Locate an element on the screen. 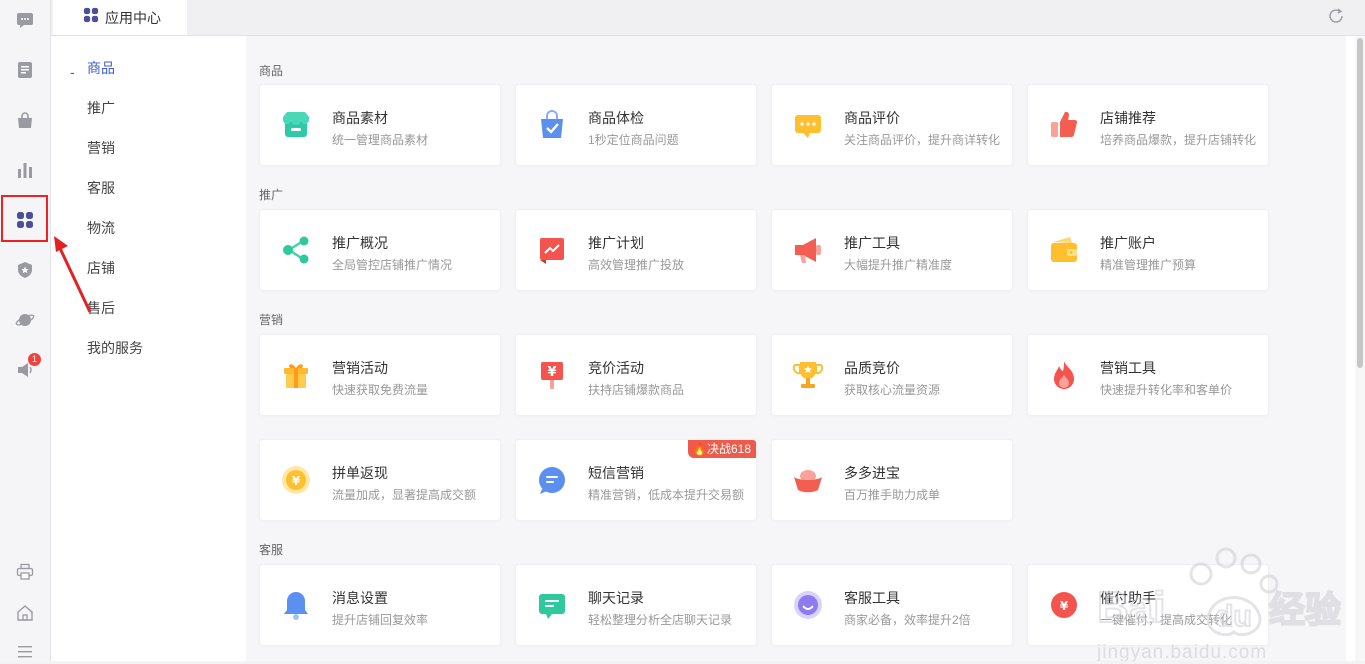 The image size is (1365, 664). tab-app-center: 应用中心 is located at coordinates (120, 17).